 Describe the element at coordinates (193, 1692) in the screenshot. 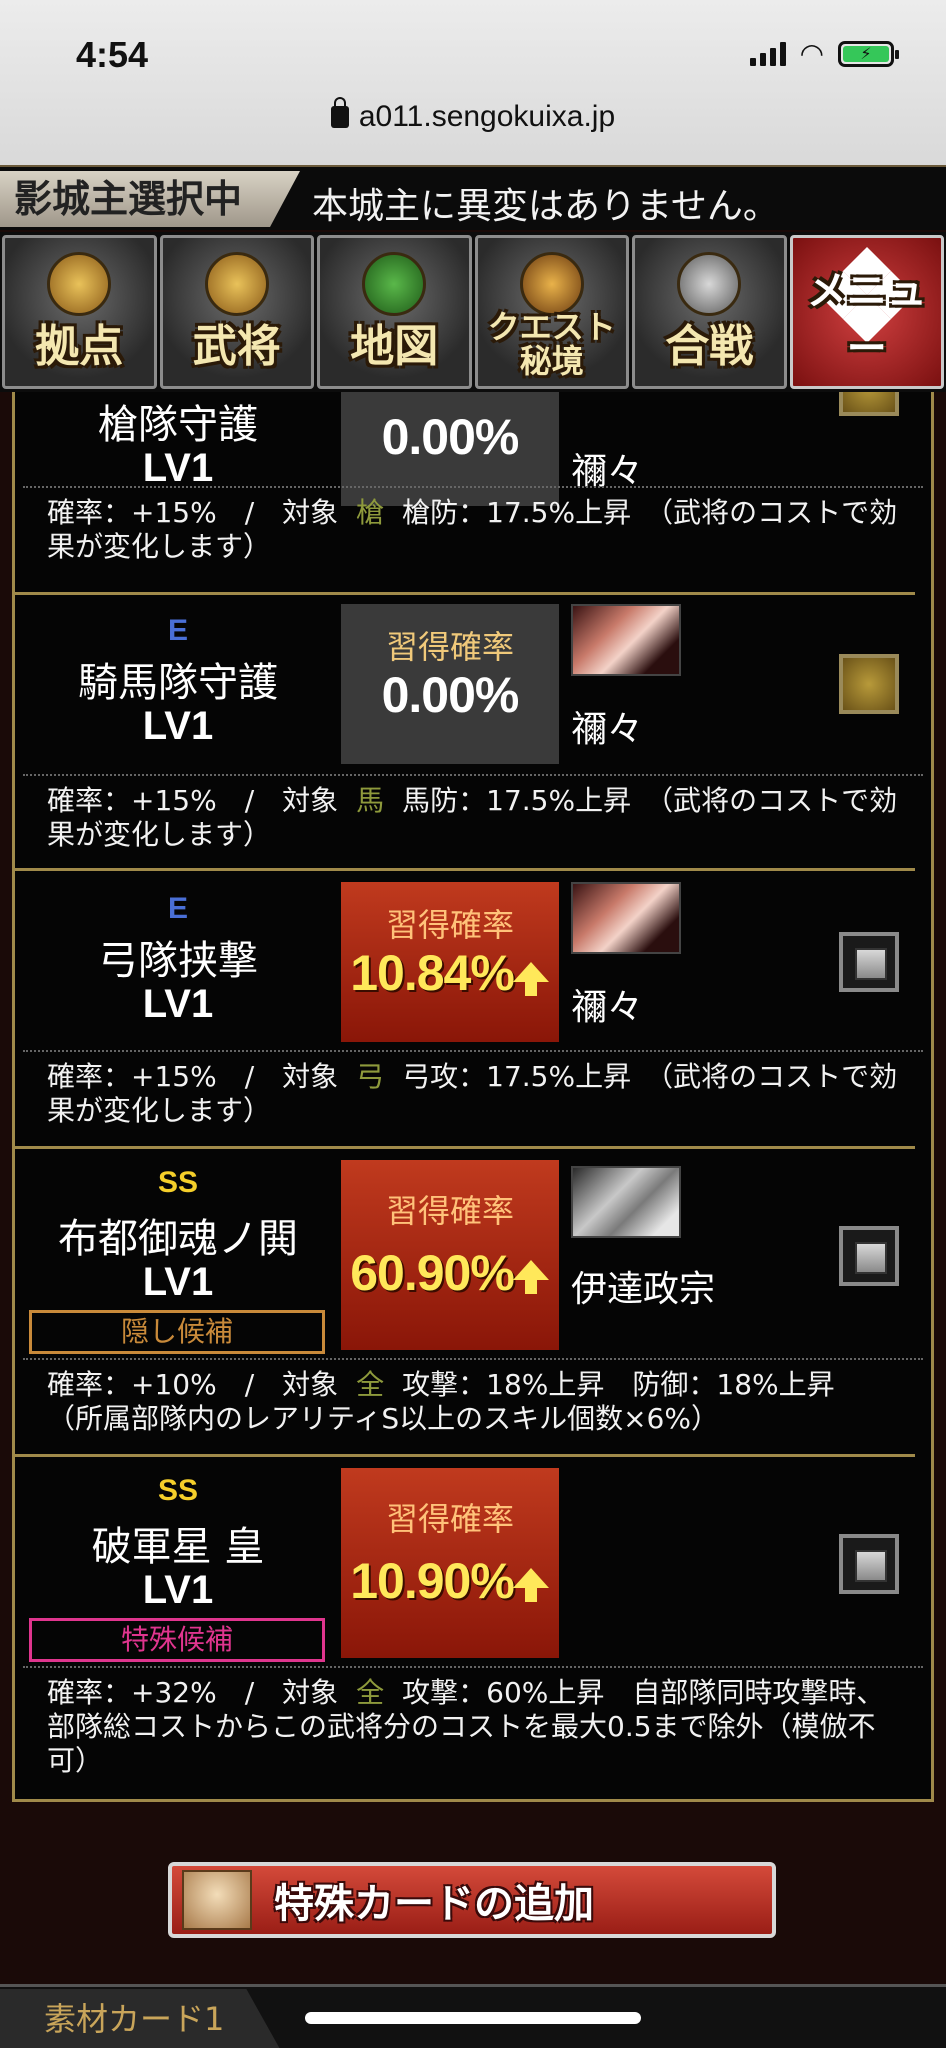

I see `desc-prefix: 確率：+32% / 対象` at that location.